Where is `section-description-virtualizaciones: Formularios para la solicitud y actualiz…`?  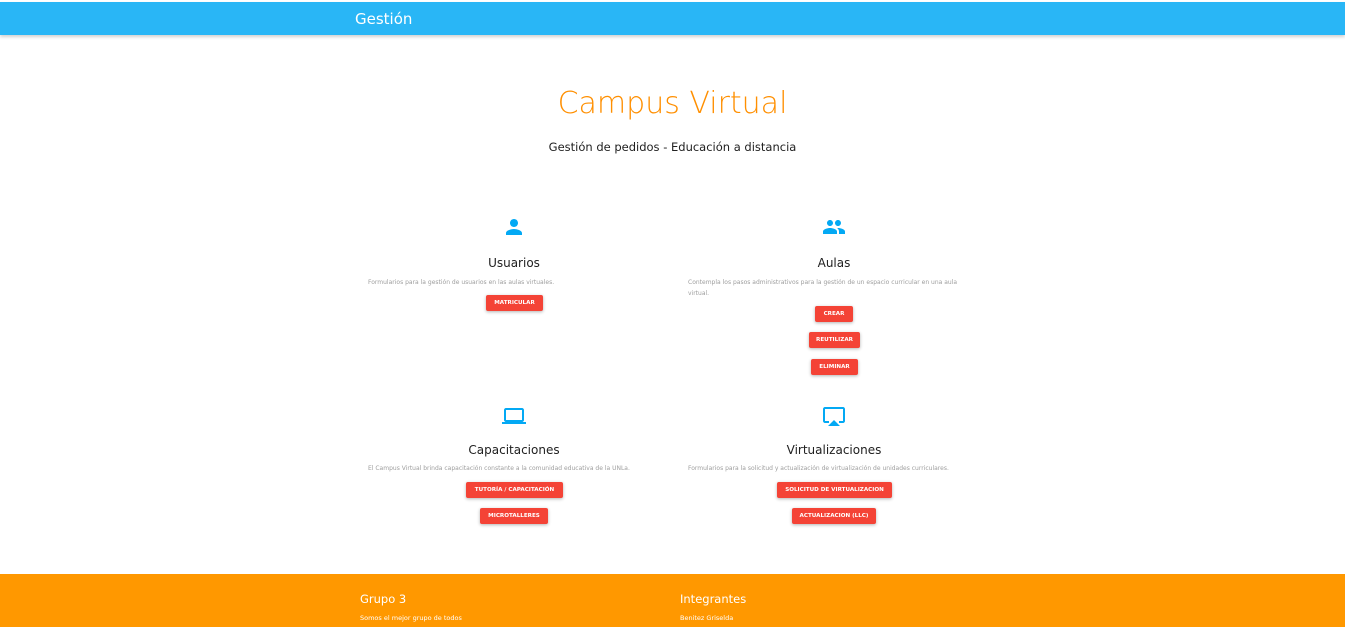 section-description-virtualizaciones: Formularios para la solicitud y actualiz… is located at coordinates (818, 468).